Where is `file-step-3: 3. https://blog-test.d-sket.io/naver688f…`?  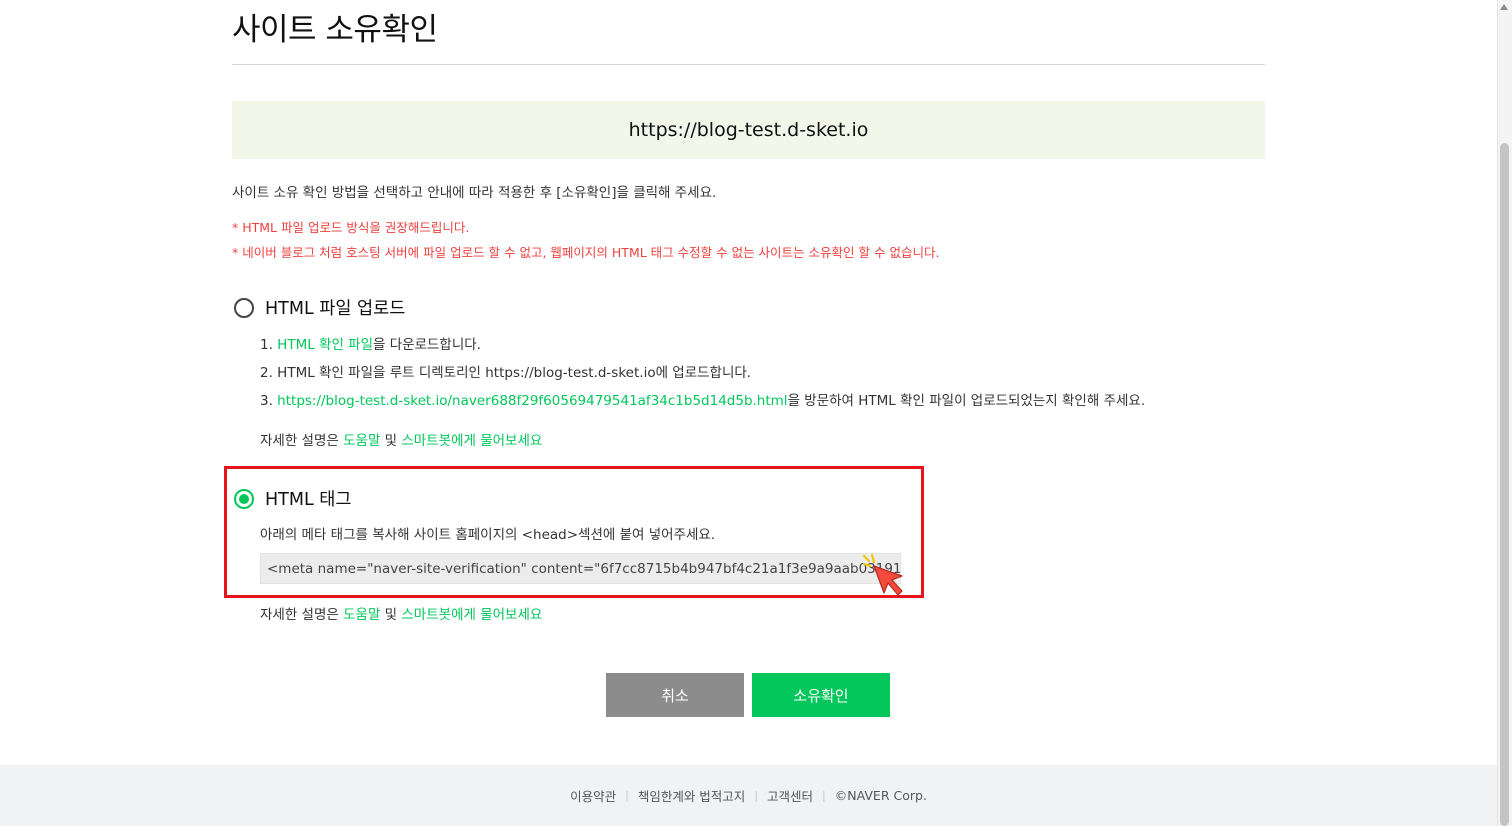
file-step-3: 3. https://blog-test.d-sket.io/naver688f… is located at coordinates (702, 399).